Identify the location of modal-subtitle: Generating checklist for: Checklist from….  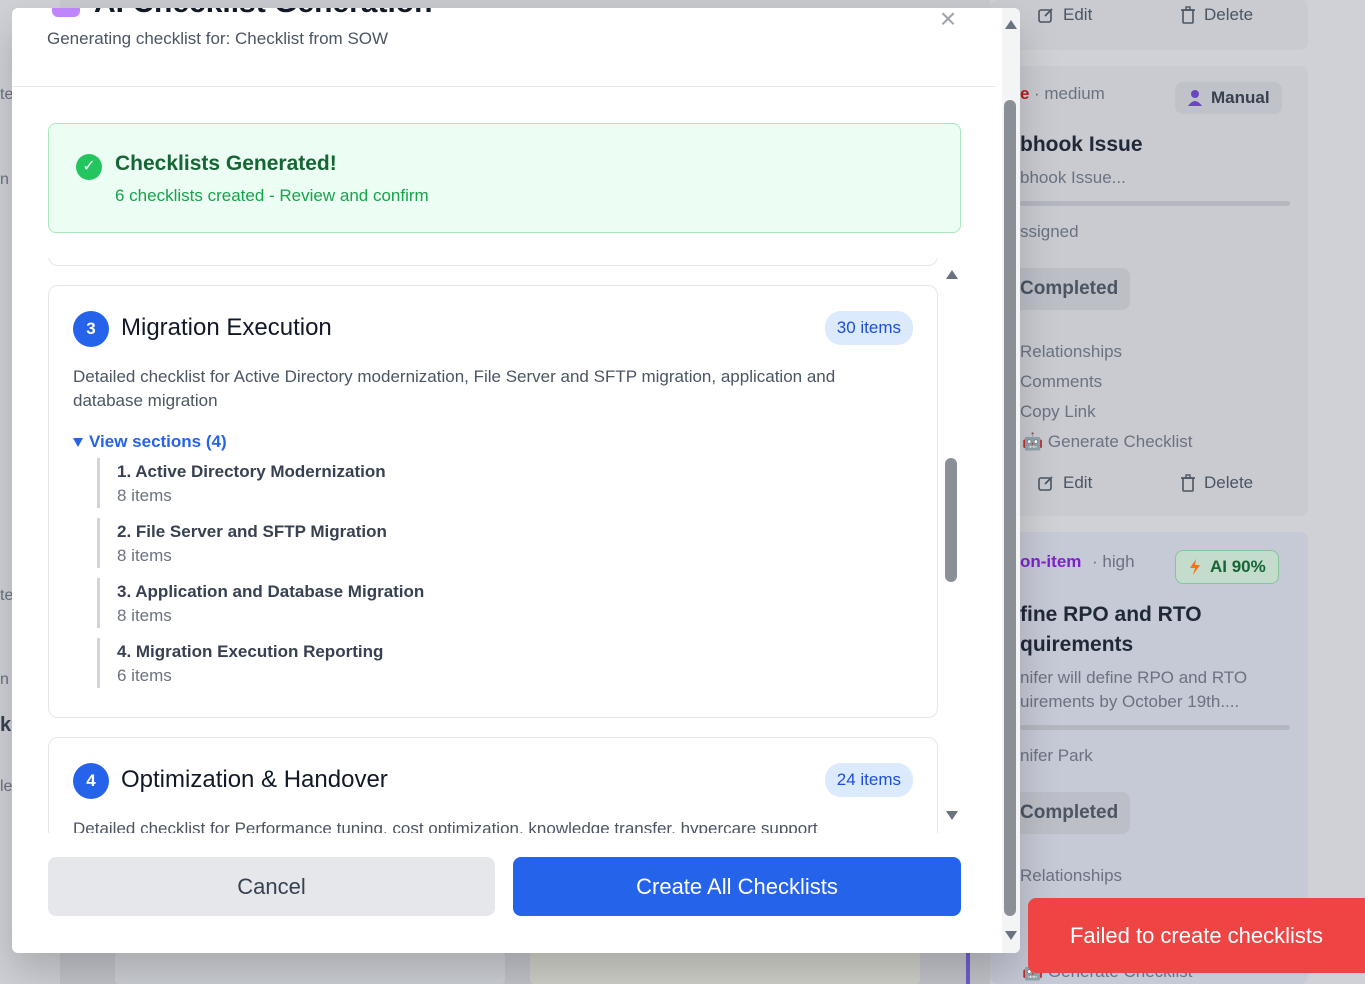
(218, 38).